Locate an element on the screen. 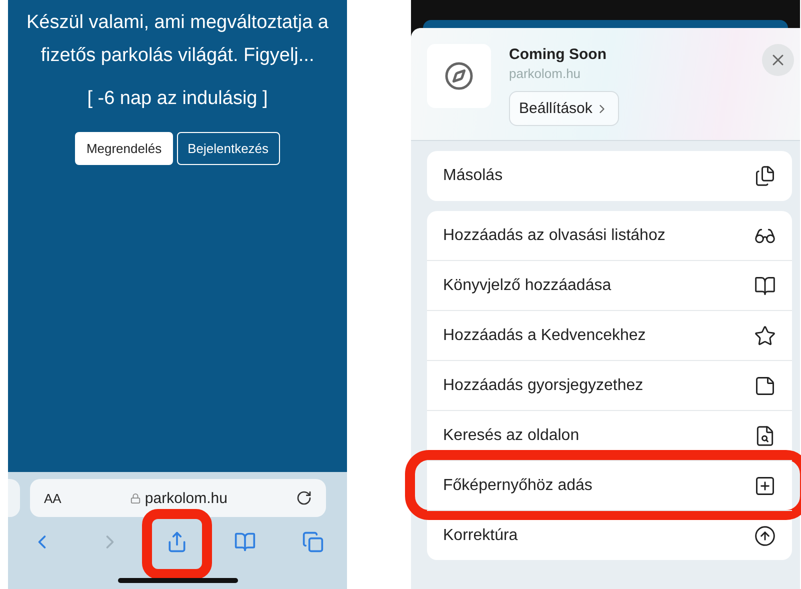  close-button is located at coordinates (778, 60).